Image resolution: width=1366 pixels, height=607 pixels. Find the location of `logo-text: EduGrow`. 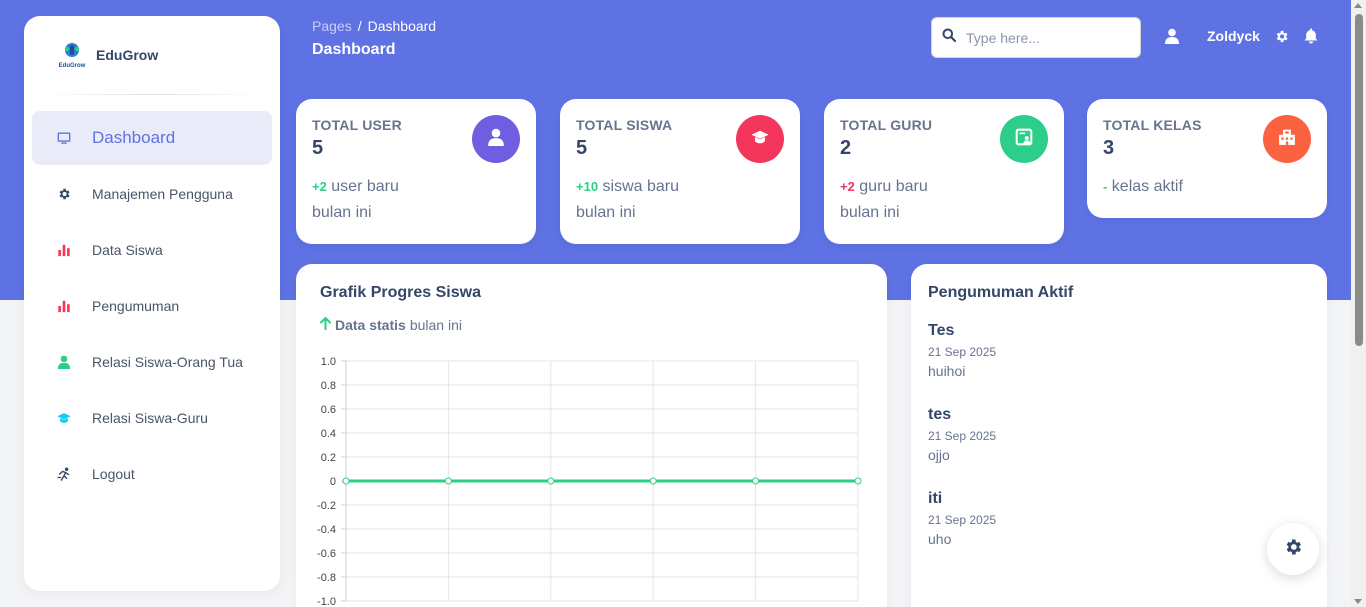

logo-text: EduGrow is located at coordinates (72, 66).